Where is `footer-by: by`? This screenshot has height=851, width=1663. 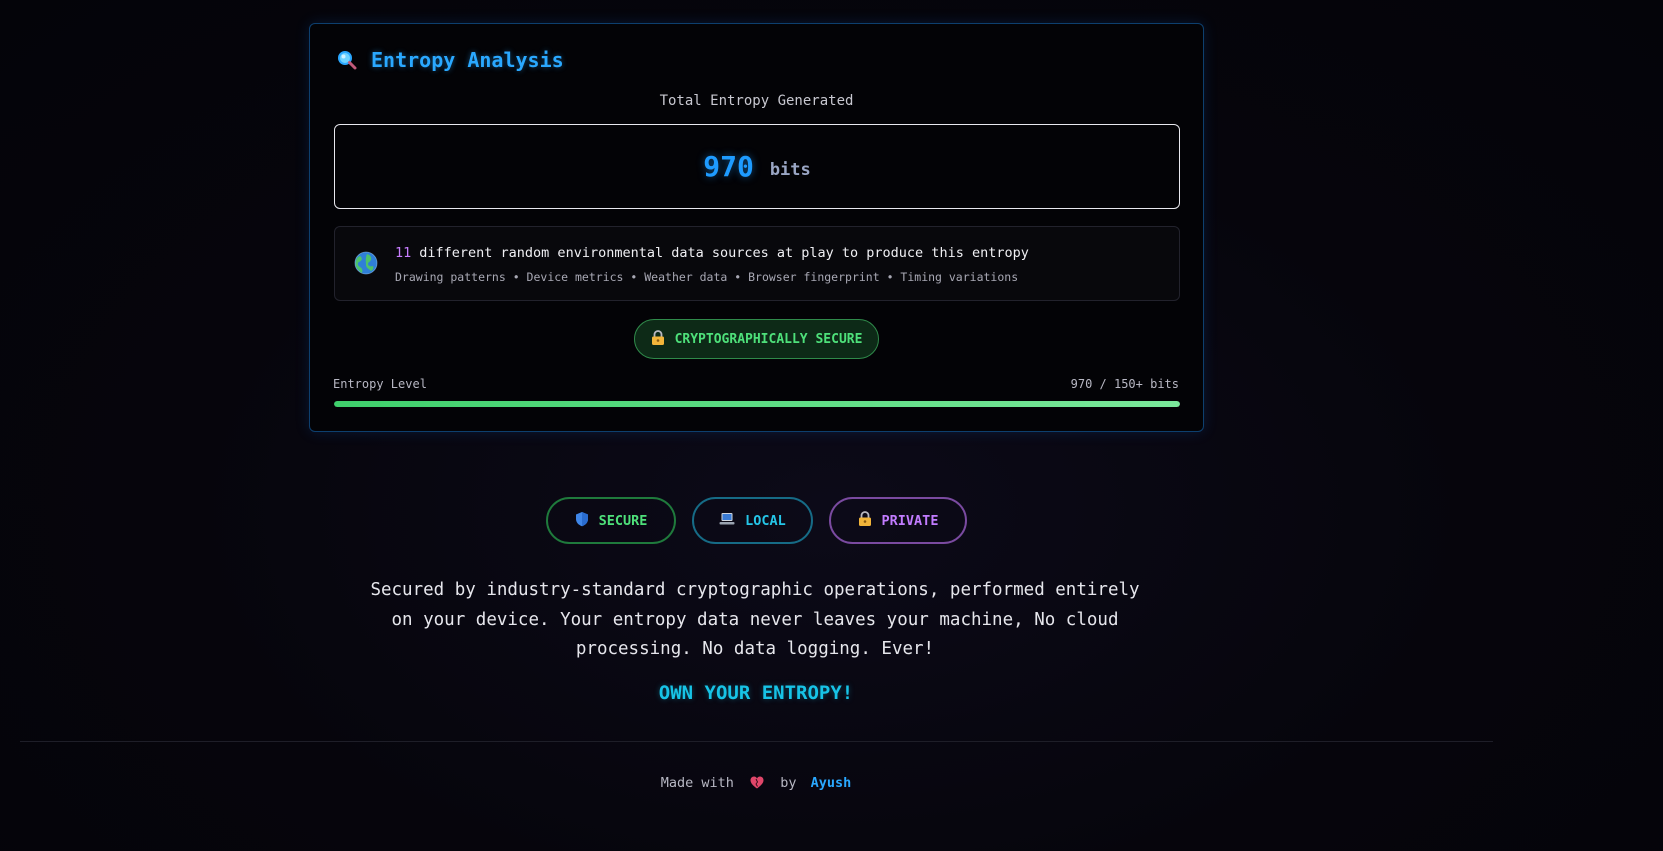
footer-by: by is located at coordinates (788, 783).